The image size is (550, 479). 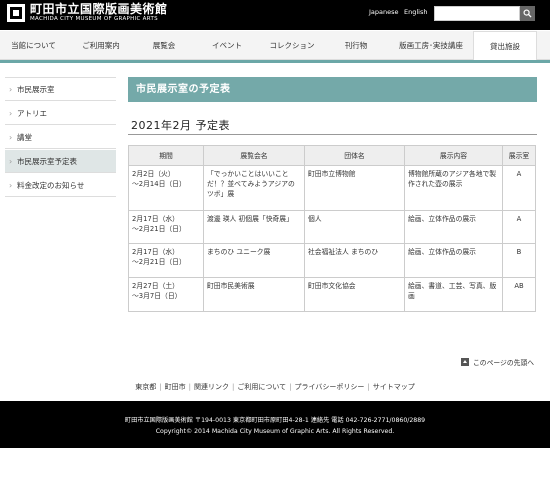 What do you see at coordinates (332, 89) in the screenshot?
I see `page-title: 市民展示室の予定表` at bounding box center [332, 89].